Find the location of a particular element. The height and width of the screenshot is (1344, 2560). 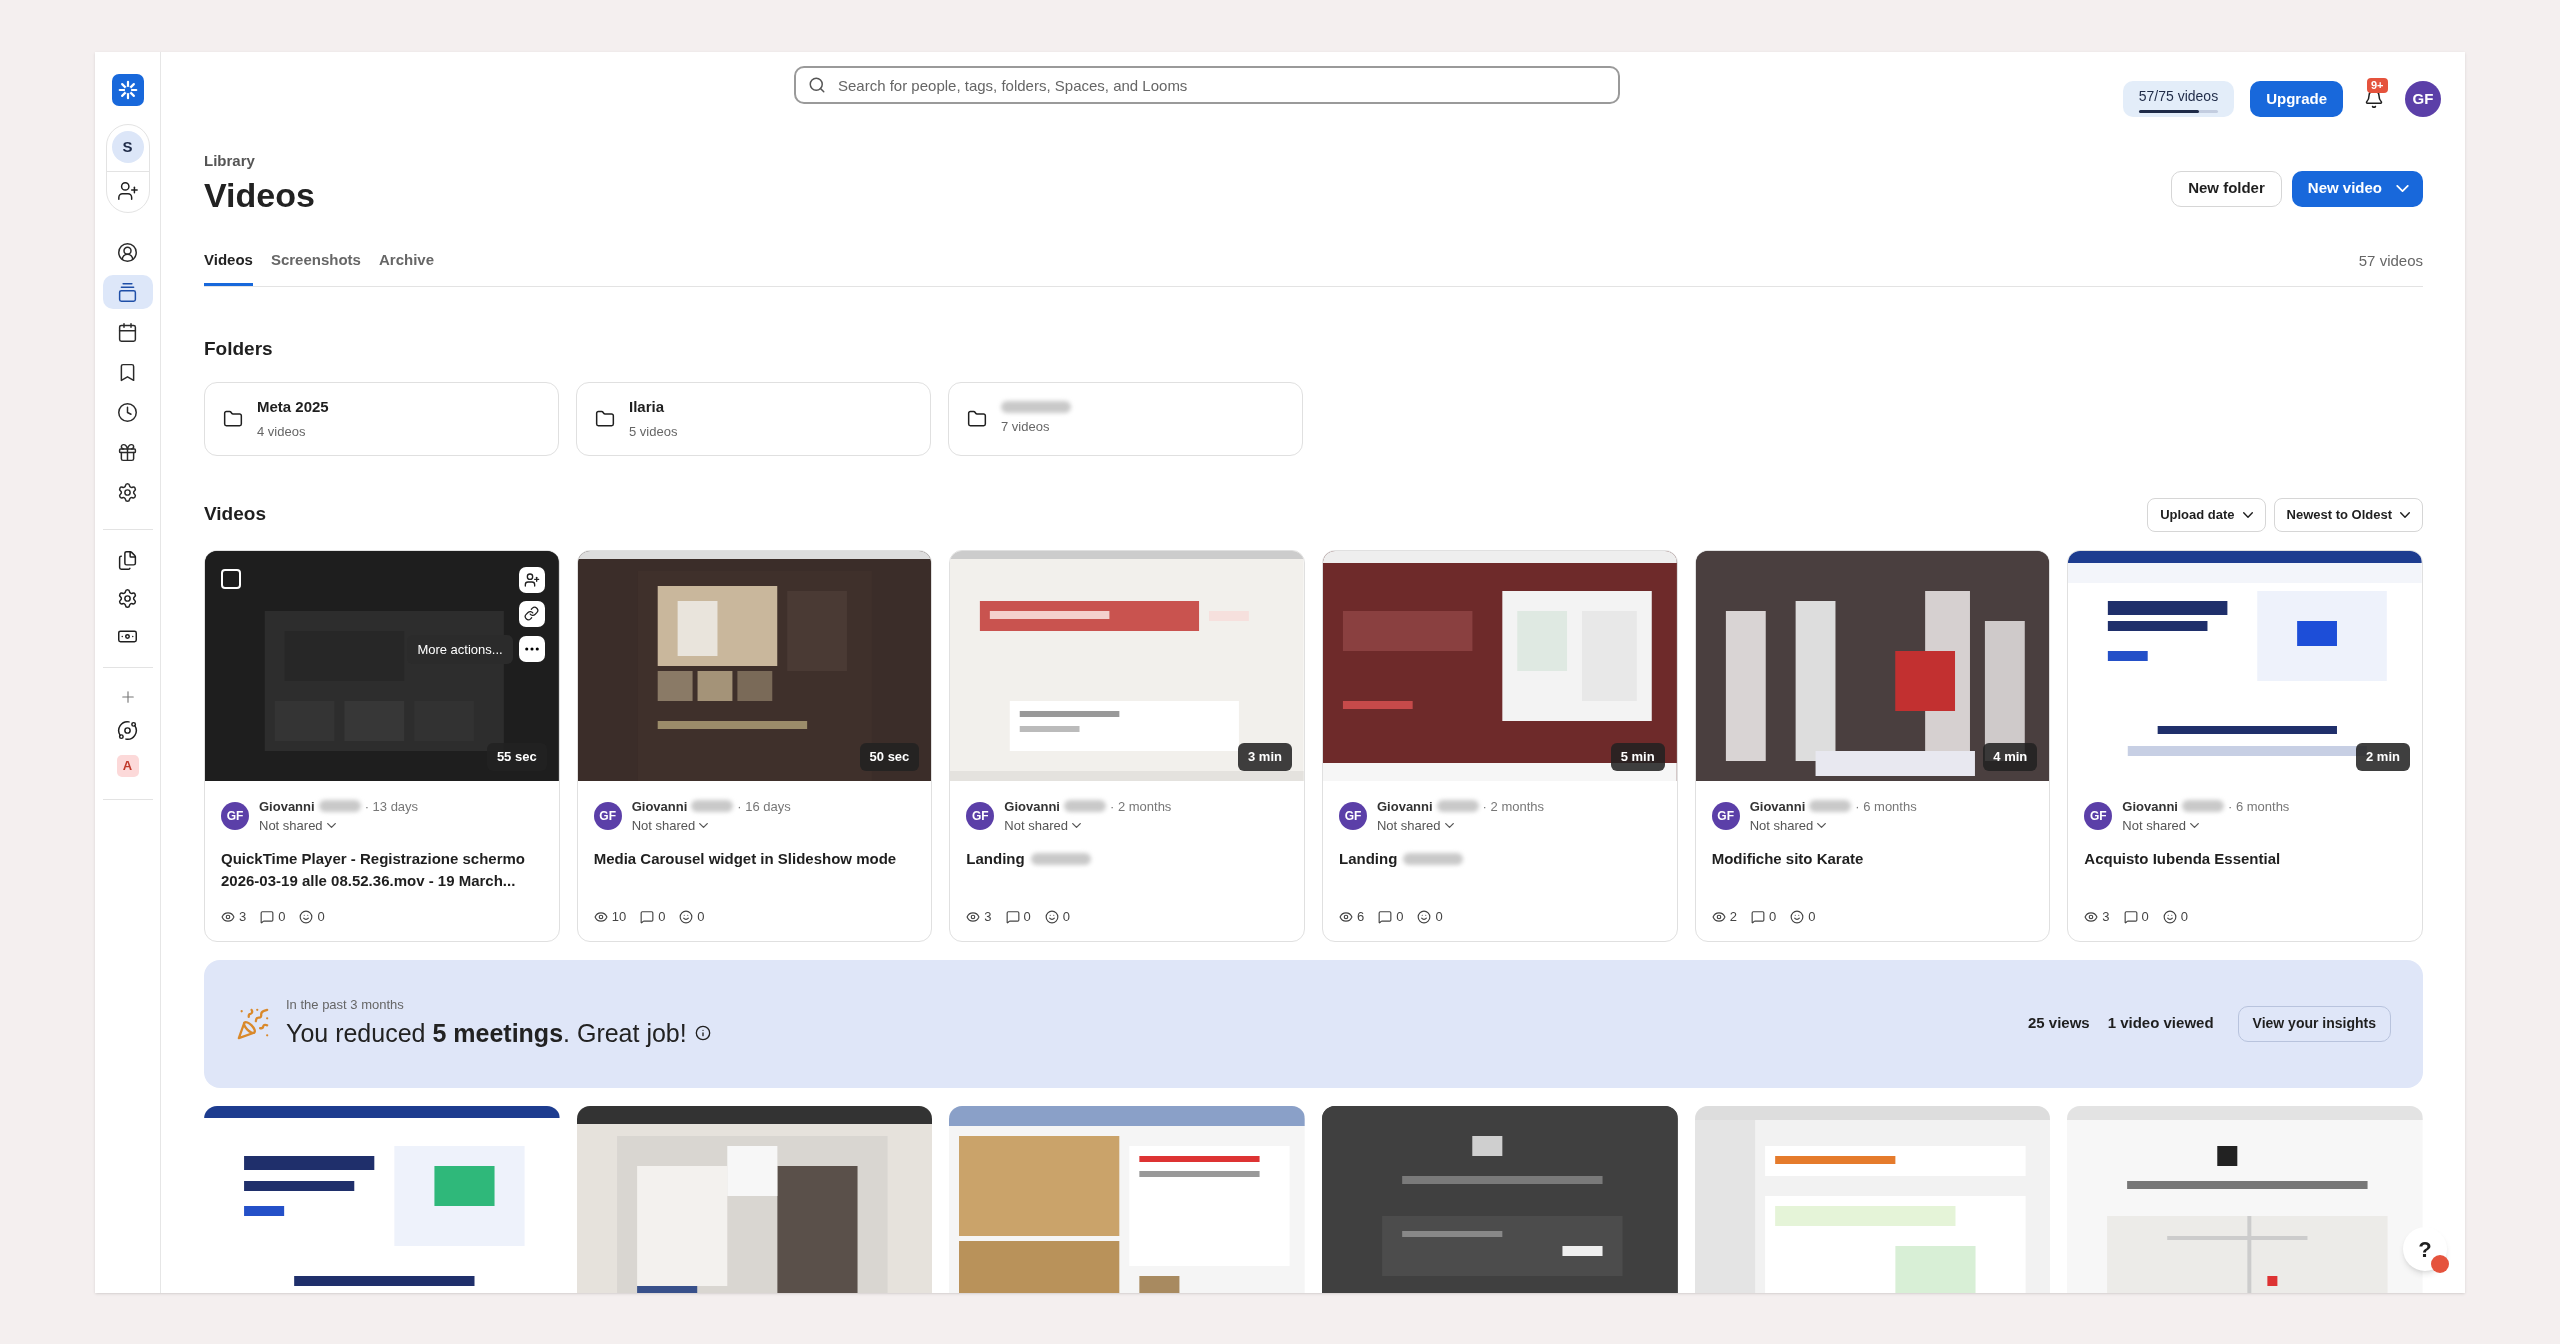

alert-icon is located at coordinates (2440, 1264).